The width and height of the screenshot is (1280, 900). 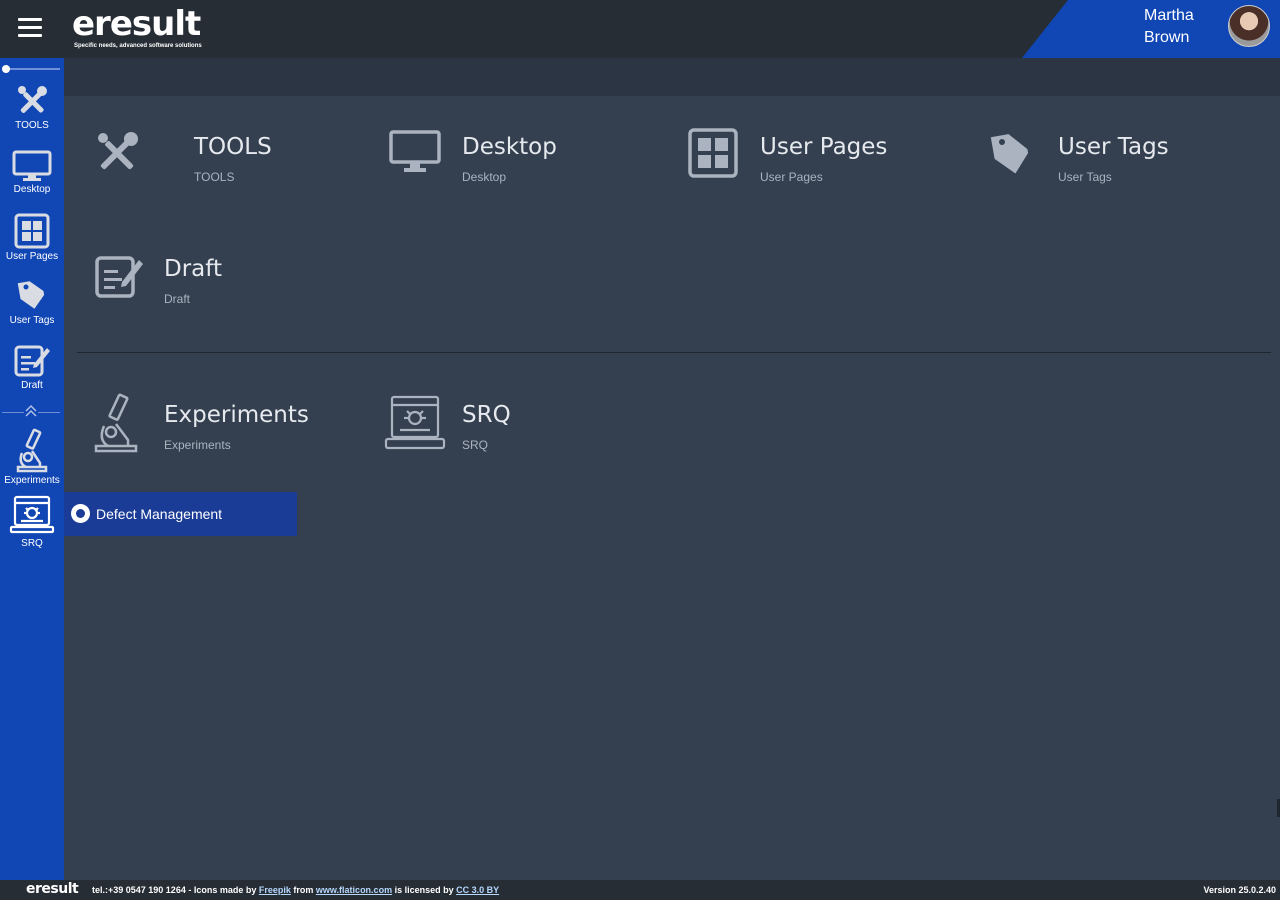 What do you see at coordinates (197, 445) in the screenshot?
I see `tile-subtitle: Experiments` at bounding box center [197, 445].